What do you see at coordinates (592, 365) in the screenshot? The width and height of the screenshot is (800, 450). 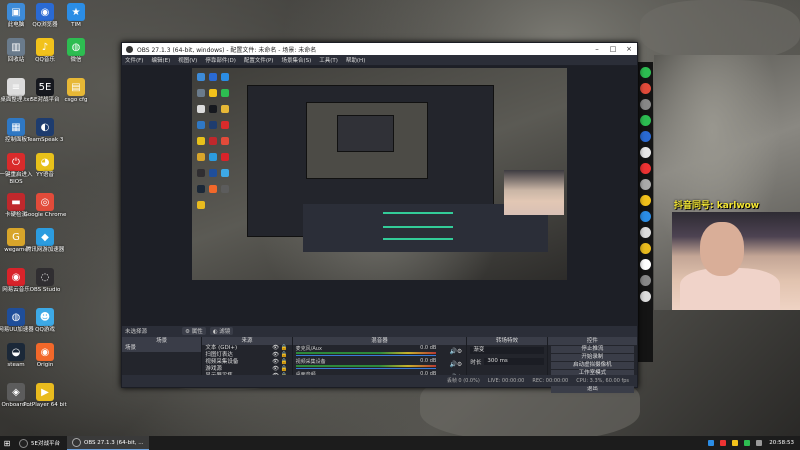 I see `control-button: 启动虚拟摄像机` at bounding box center [592, 365].